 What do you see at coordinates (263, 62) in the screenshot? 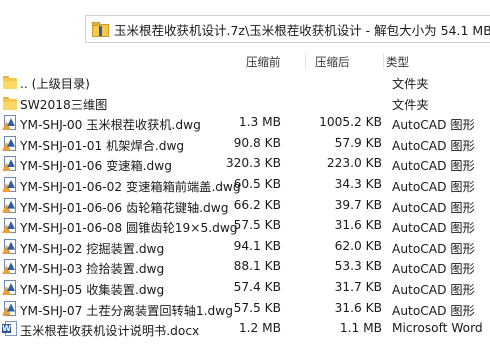
I see `header-original-size: 压缩前` at bounding box center [263, 62].